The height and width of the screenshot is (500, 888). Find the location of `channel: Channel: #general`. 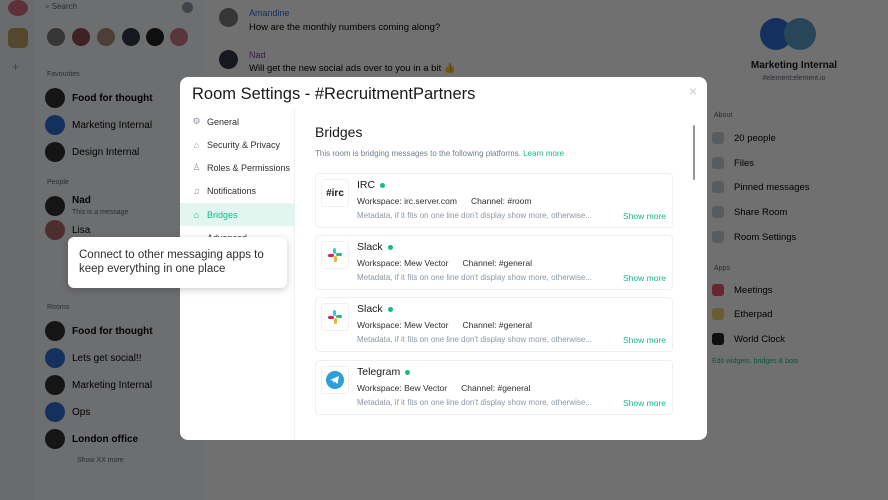

channel: Channel: #general is located at coordinates (497, 325).